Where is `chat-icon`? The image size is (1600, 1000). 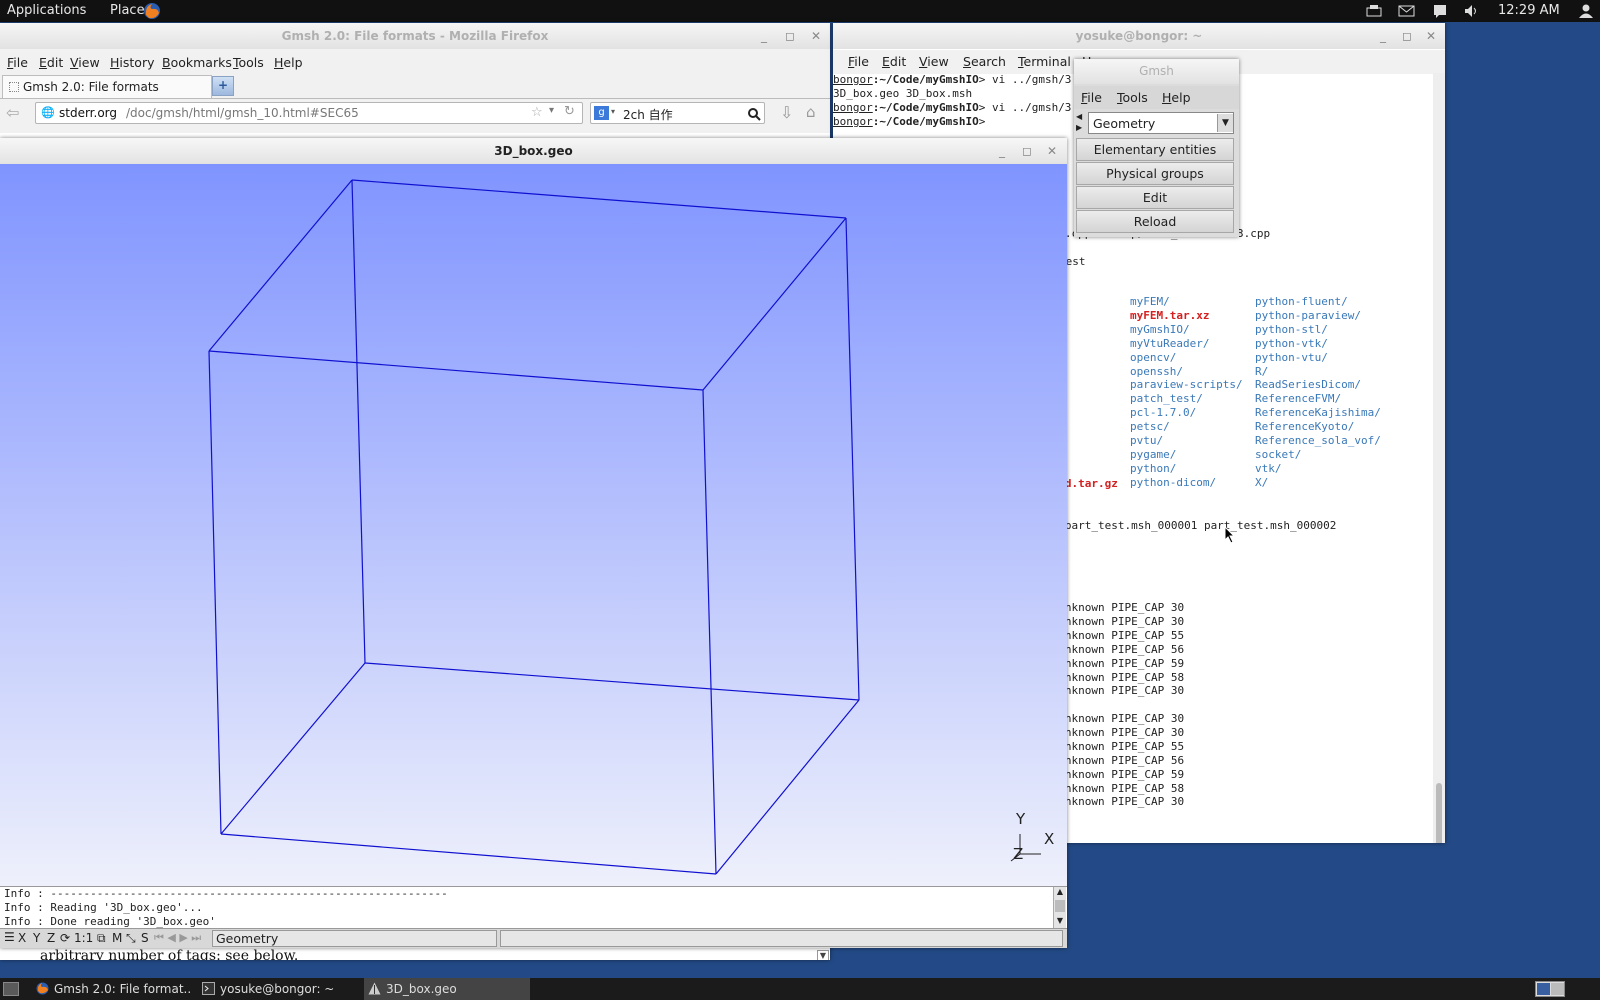 chat-icon is located at coordinates (1440, 11).